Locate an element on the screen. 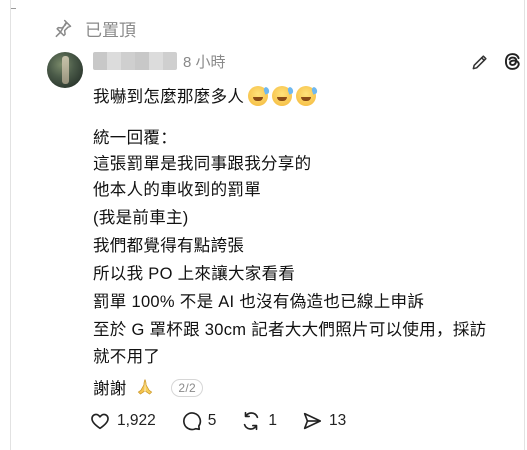  action-bar: 1,922 5 1 13 is located at coordinates (229, 421).